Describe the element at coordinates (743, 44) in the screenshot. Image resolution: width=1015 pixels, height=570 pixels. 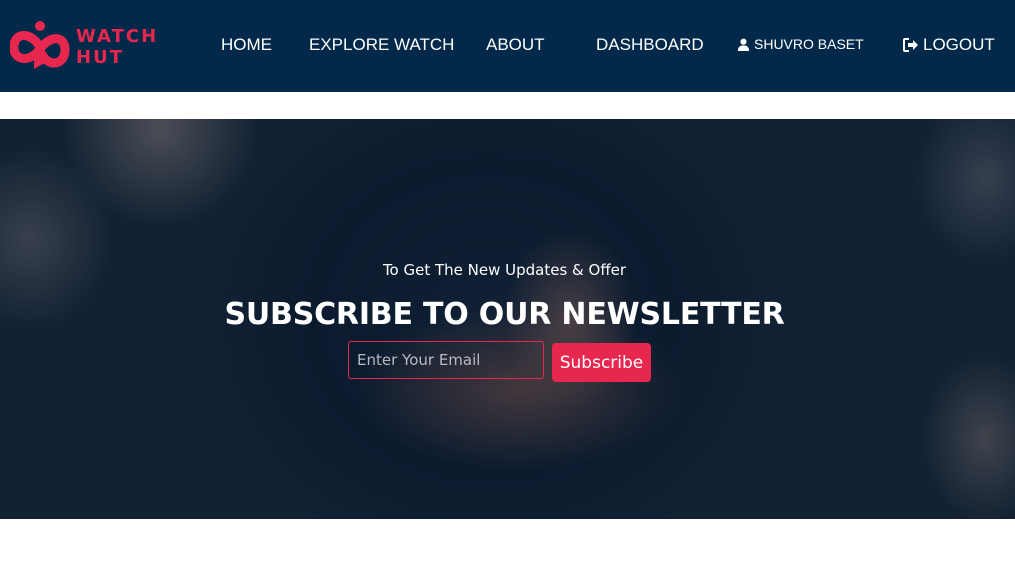
I see `user-icon` at that location.